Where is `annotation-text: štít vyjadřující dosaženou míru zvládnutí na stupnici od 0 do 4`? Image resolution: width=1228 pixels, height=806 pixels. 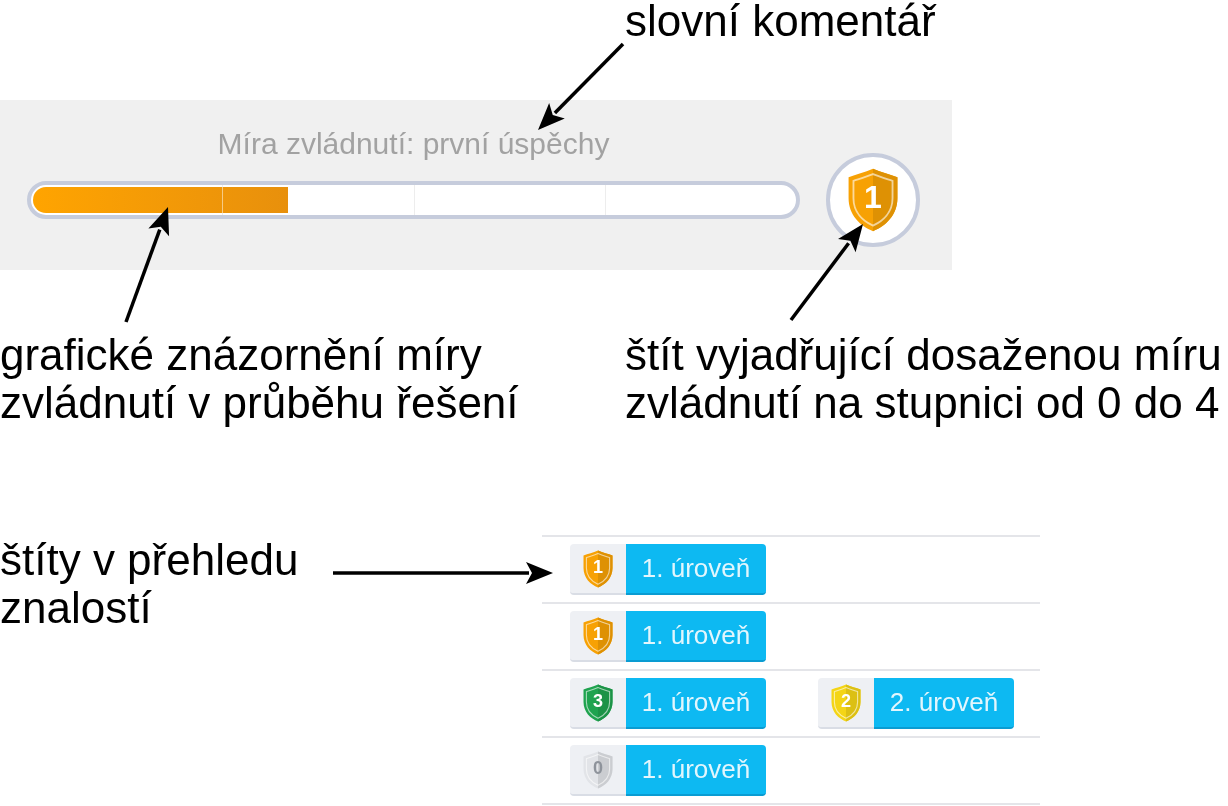
annotation-text: štít vyjadřující dosaženou míru zvládnutí na stupnici od 0 do 4 is located at coordinates (923, 379).